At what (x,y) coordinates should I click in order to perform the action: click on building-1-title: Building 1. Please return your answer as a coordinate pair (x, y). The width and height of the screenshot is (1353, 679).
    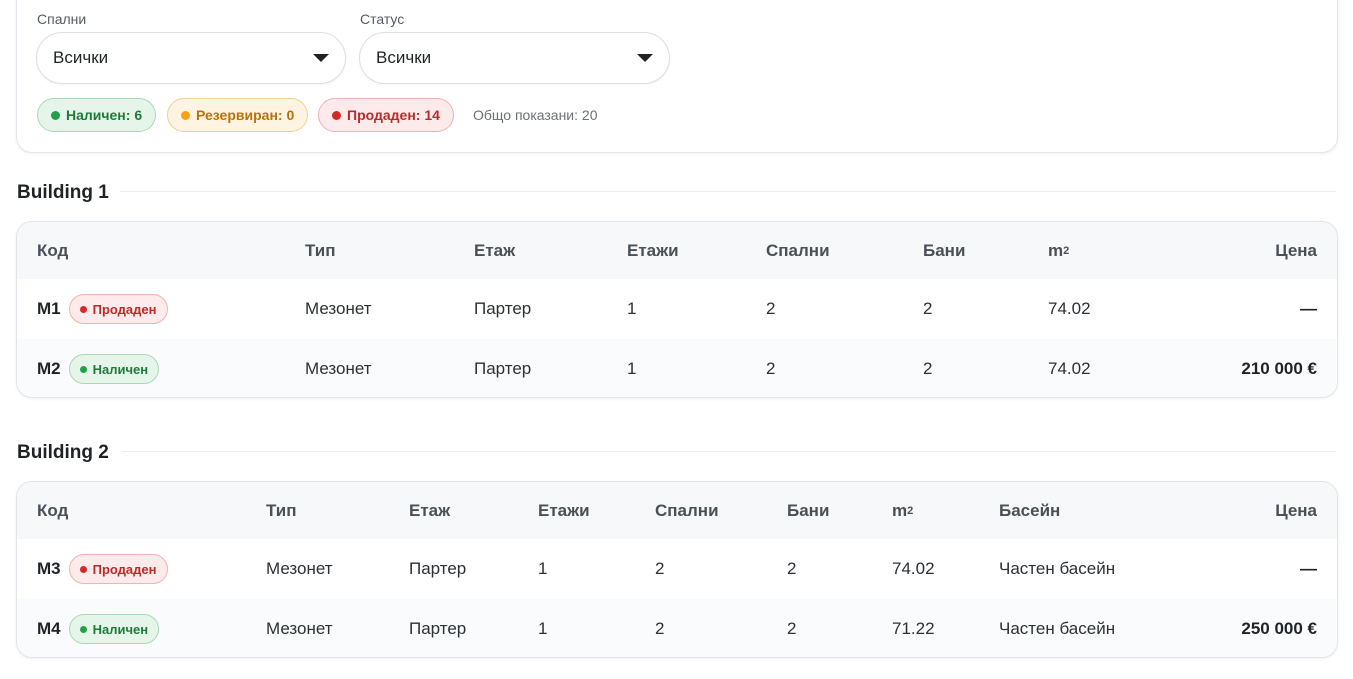
    Looking at the image, I should click on (63, 192).